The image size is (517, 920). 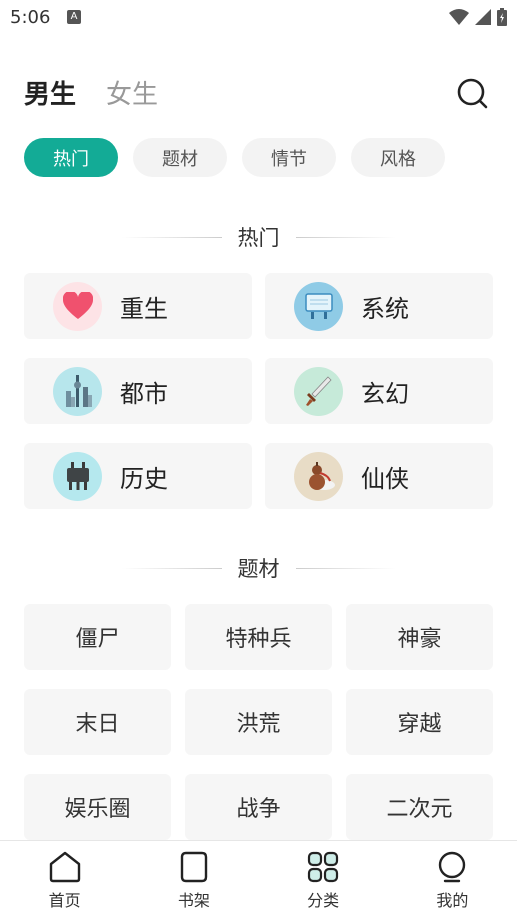 I want to click on hot-item-label: 玄幻, so click(x=385, y=393).